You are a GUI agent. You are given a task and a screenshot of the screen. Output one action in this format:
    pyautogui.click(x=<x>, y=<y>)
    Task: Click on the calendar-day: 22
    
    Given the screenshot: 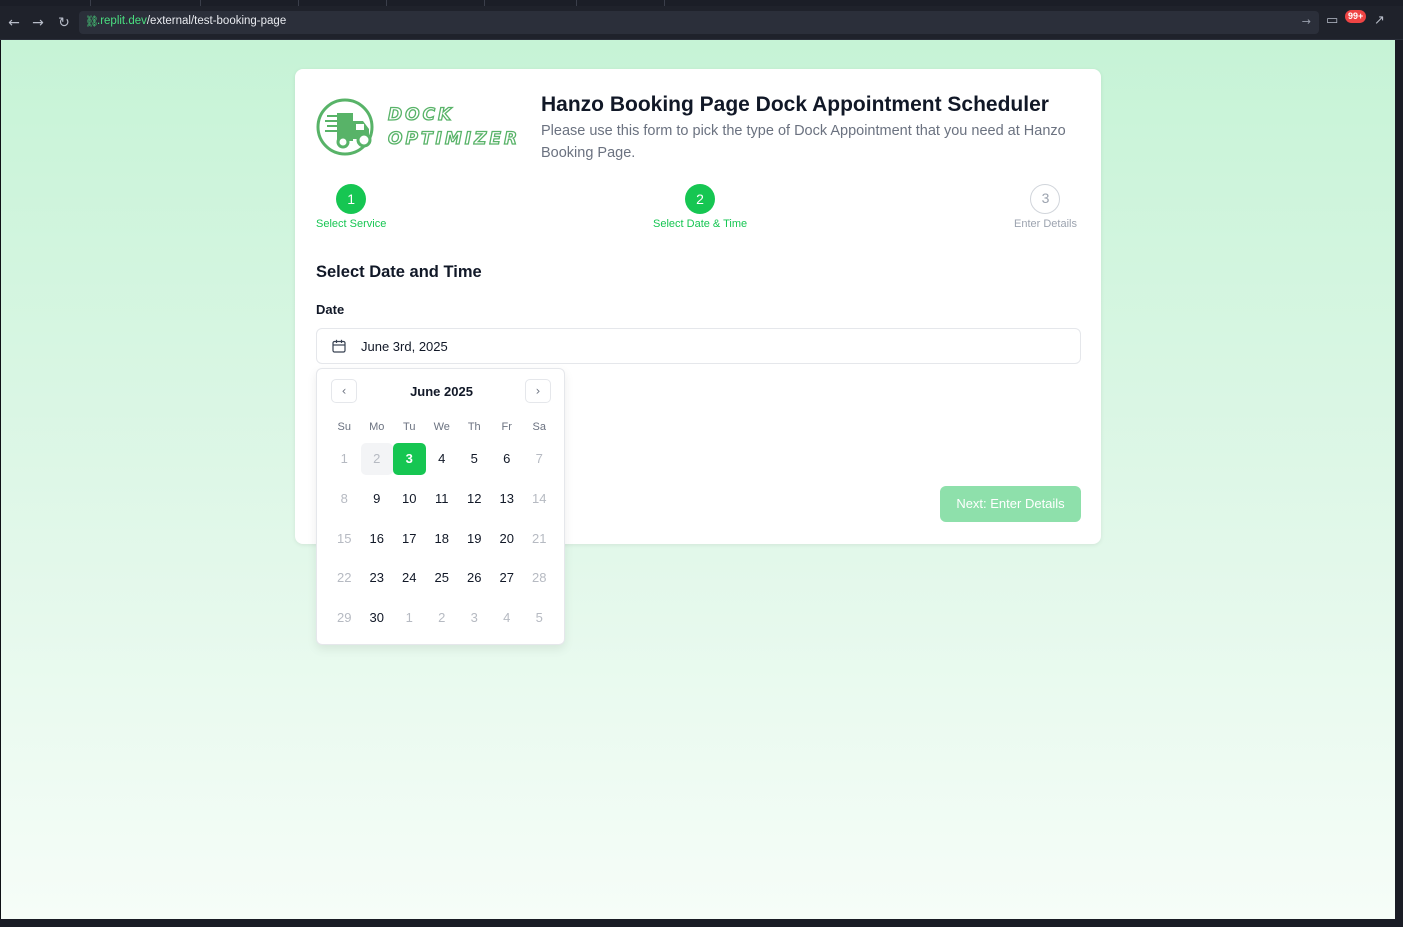 What is the action you would take?
    pyautogui.click(x=344, y=578)
    